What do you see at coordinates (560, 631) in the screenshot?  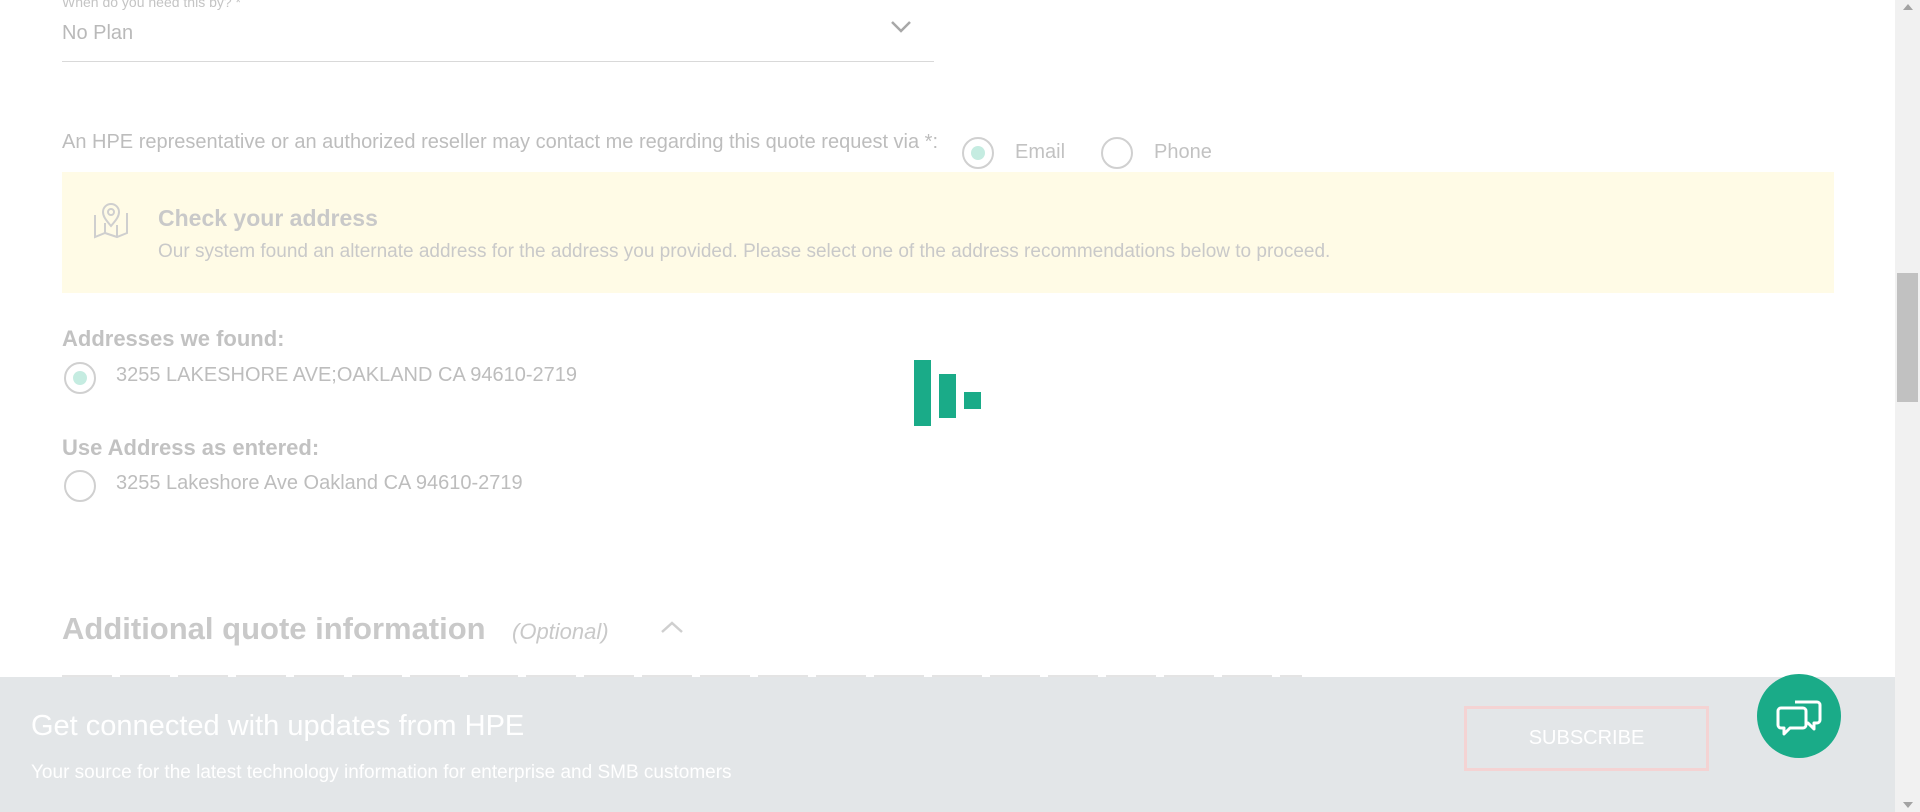 I see `additional-info-optional: (Optional)` at bounding box center [560, 631].